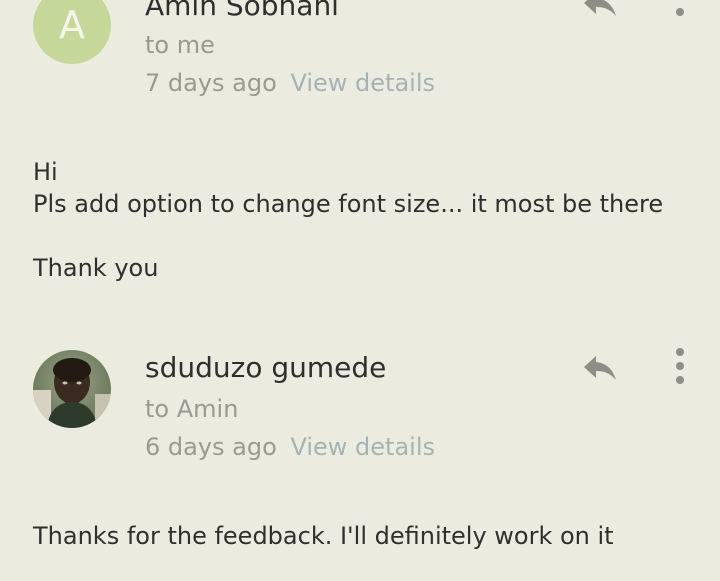 The width and height of the screenshot is (720, 581). What do you see at coordinates (211, 447) in the screenshot?
I see `message-time: 6 days ago` at bounding box center [211, 447].